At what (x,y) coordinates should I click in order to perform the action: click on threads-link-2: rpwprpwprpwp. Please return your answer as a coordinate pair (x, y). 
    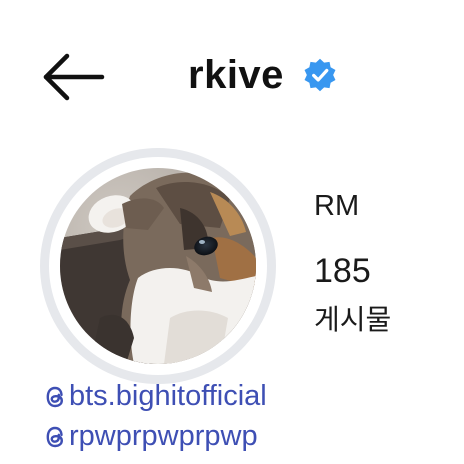
    Looking at the image, I should click on (151, 436).